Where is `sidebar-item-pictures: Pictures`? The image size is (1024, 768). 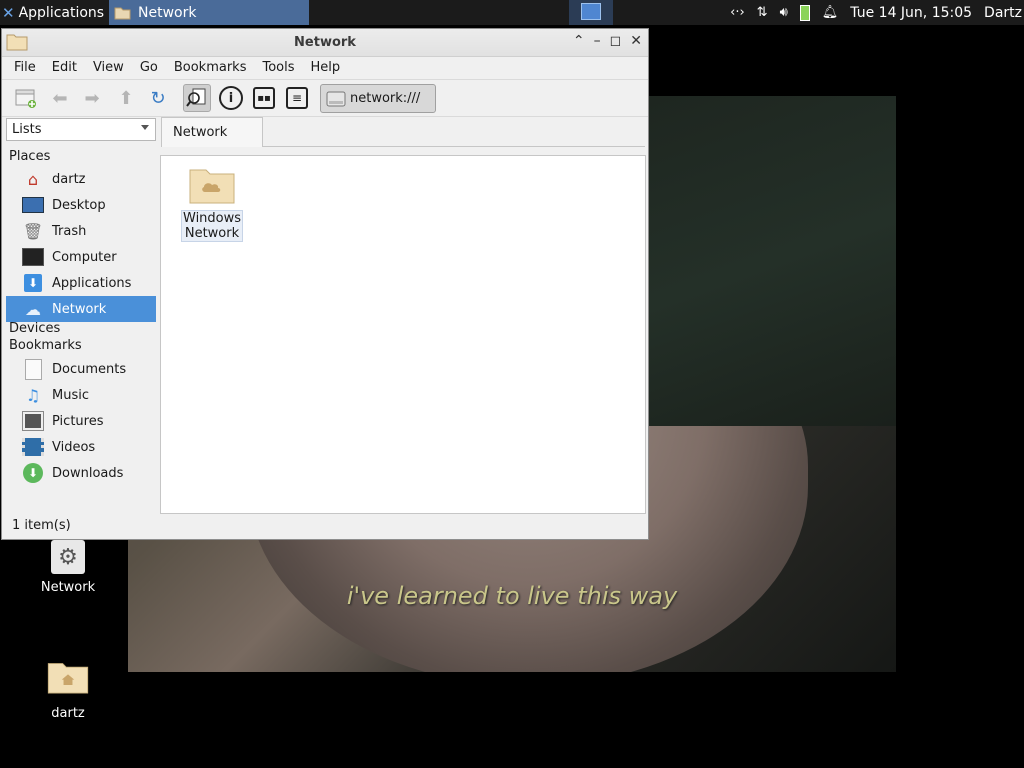
sidebar-item-pictures: Pictures is located at coordinates (81, 421).